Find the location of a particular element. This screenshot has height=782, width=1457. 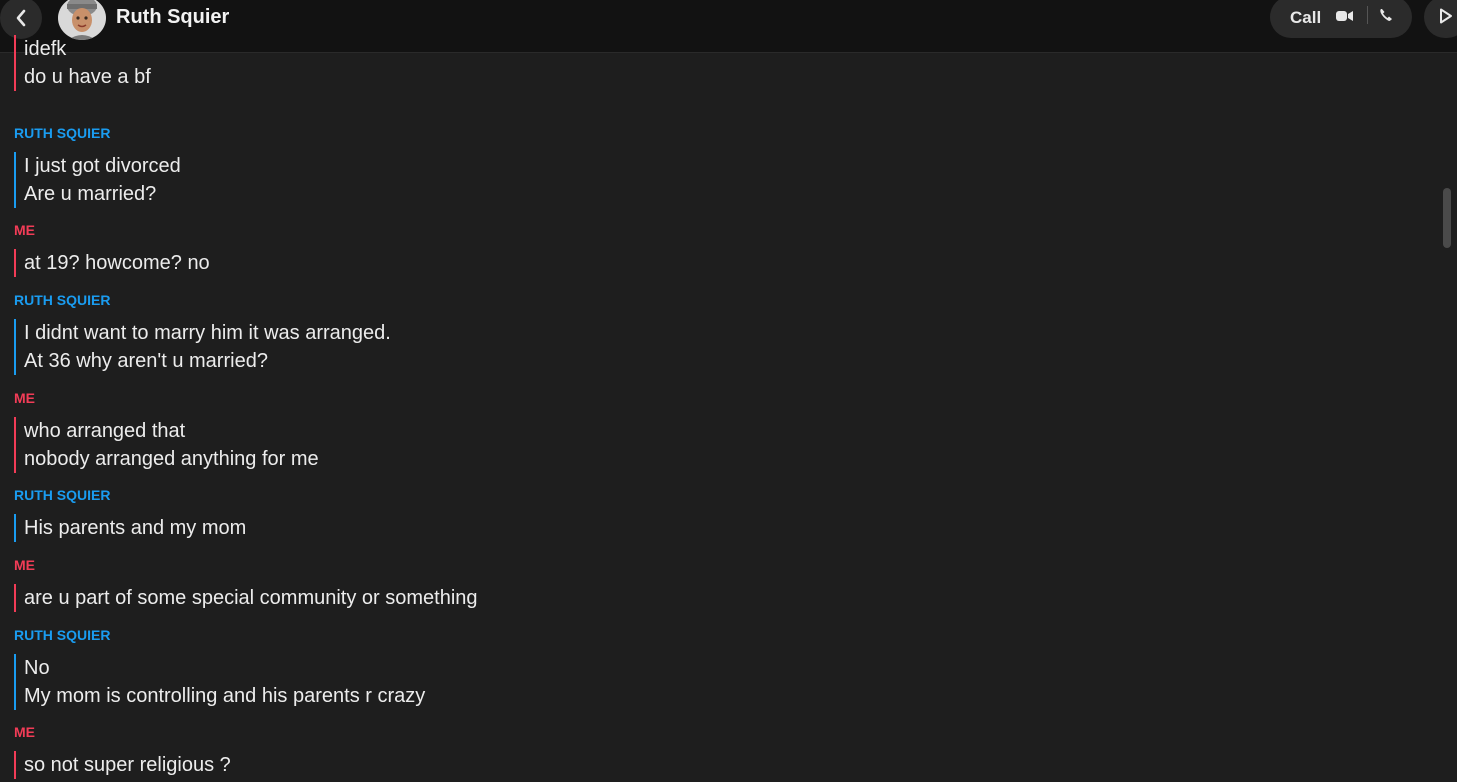

message-block: I just got divorced Are u married? is located at coordinates (97, 180).